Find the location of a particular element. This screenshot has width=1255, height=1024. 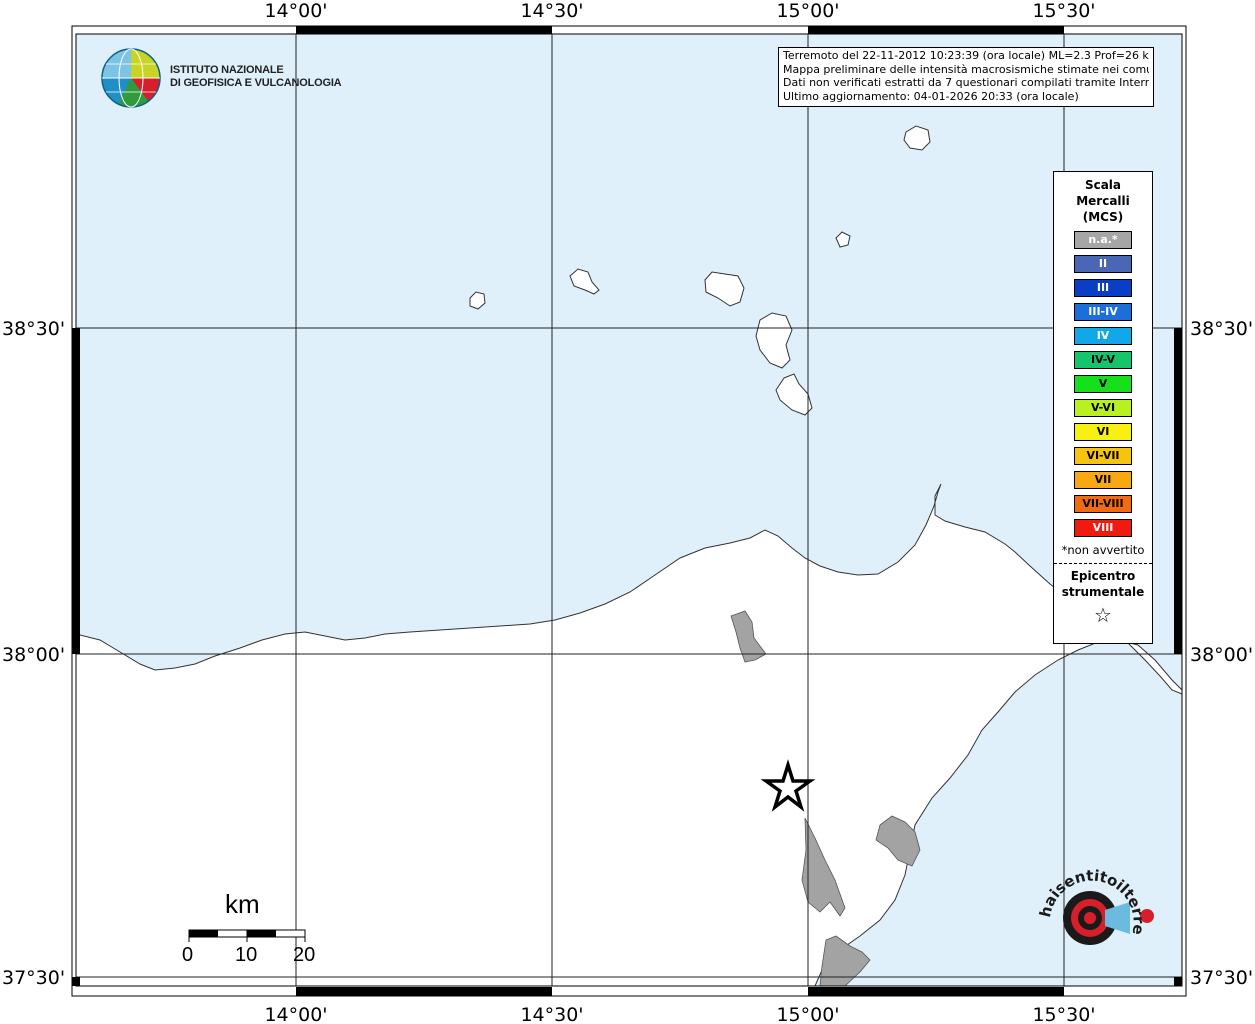

legend-star-icon: ☆ is located at coordinates (1103, 615).